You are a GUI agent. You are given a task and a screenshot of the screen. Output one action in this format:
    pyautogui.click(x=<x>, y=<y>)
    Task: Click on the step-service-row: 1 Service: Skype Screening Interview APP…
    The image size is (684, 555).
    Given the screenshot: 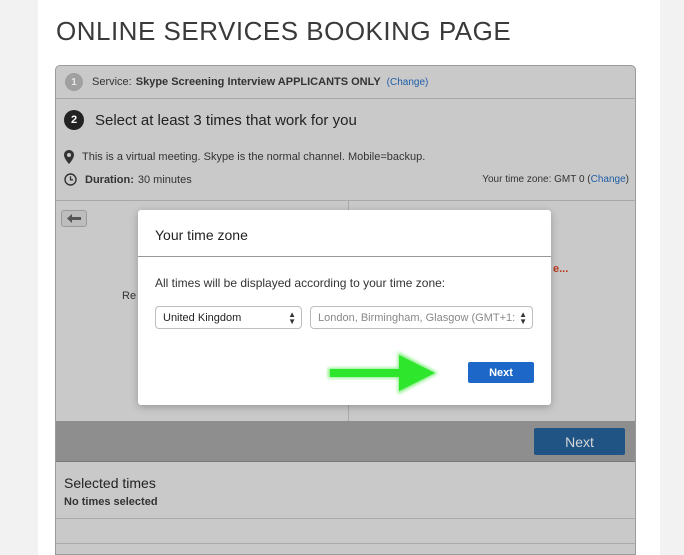 What is the action you would take?
    pyautogui.click(x=345, y=82)
    